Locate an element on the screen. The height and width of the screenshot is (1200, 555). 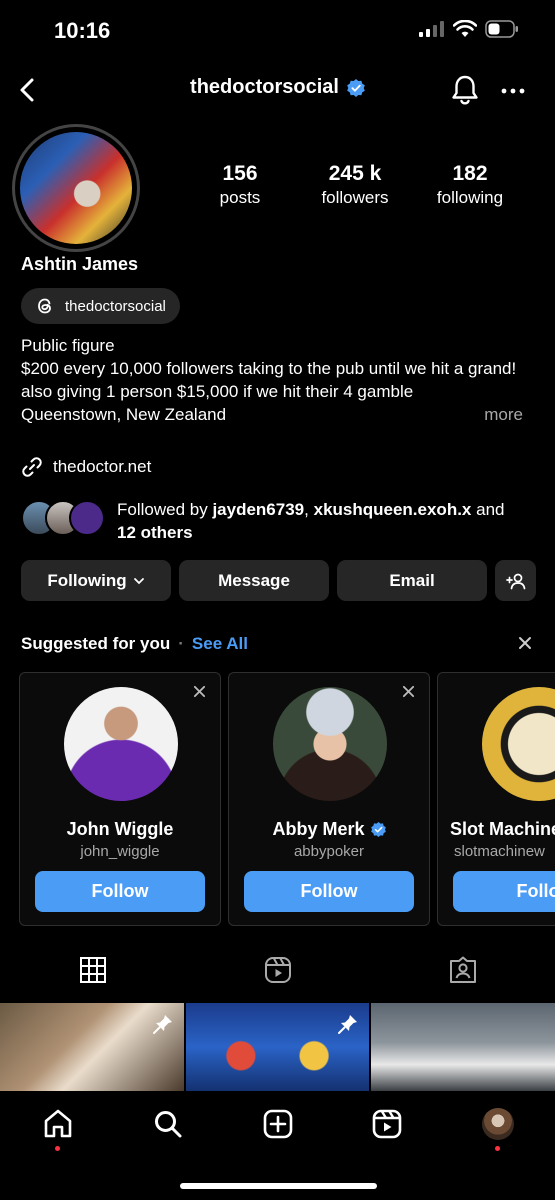
mutual-avatars is located at coordinates (63, 518).